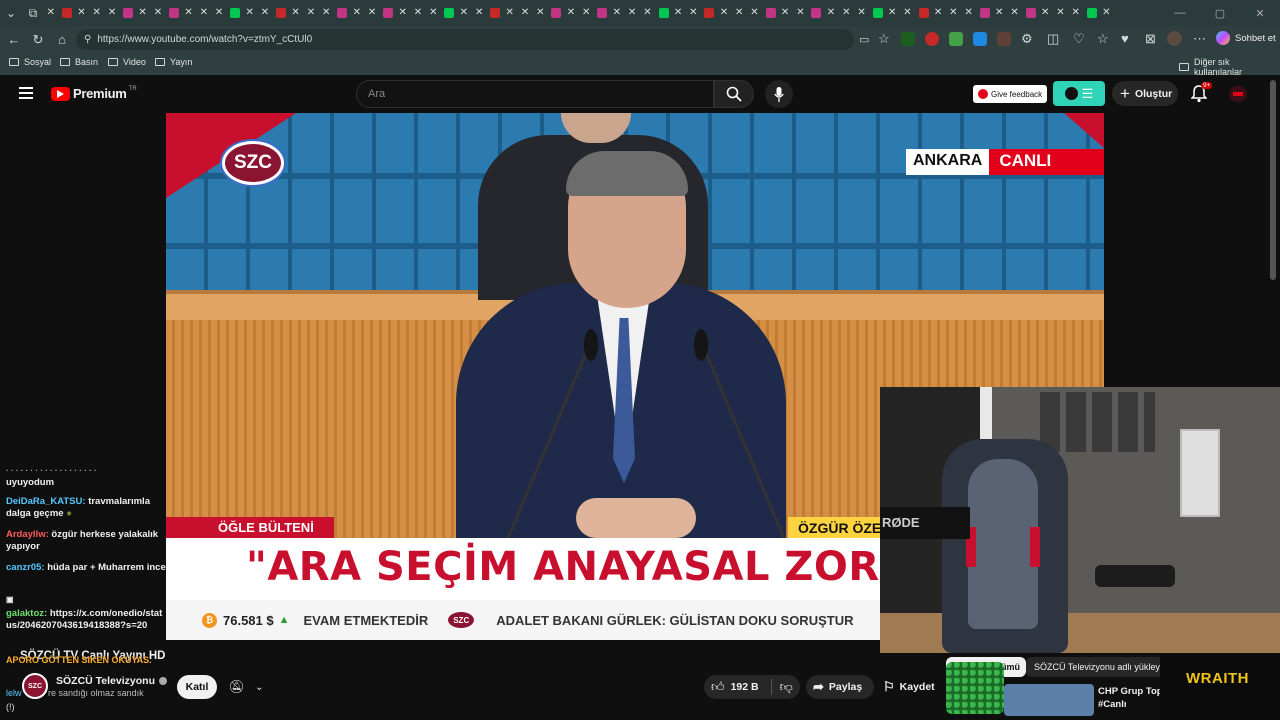 The width and height of the screenshot is (1280, 720). Describe the element at coordinates (11, 13) in the screenshot. I see `tab-list-chevron-icon: ⌄` at that location.